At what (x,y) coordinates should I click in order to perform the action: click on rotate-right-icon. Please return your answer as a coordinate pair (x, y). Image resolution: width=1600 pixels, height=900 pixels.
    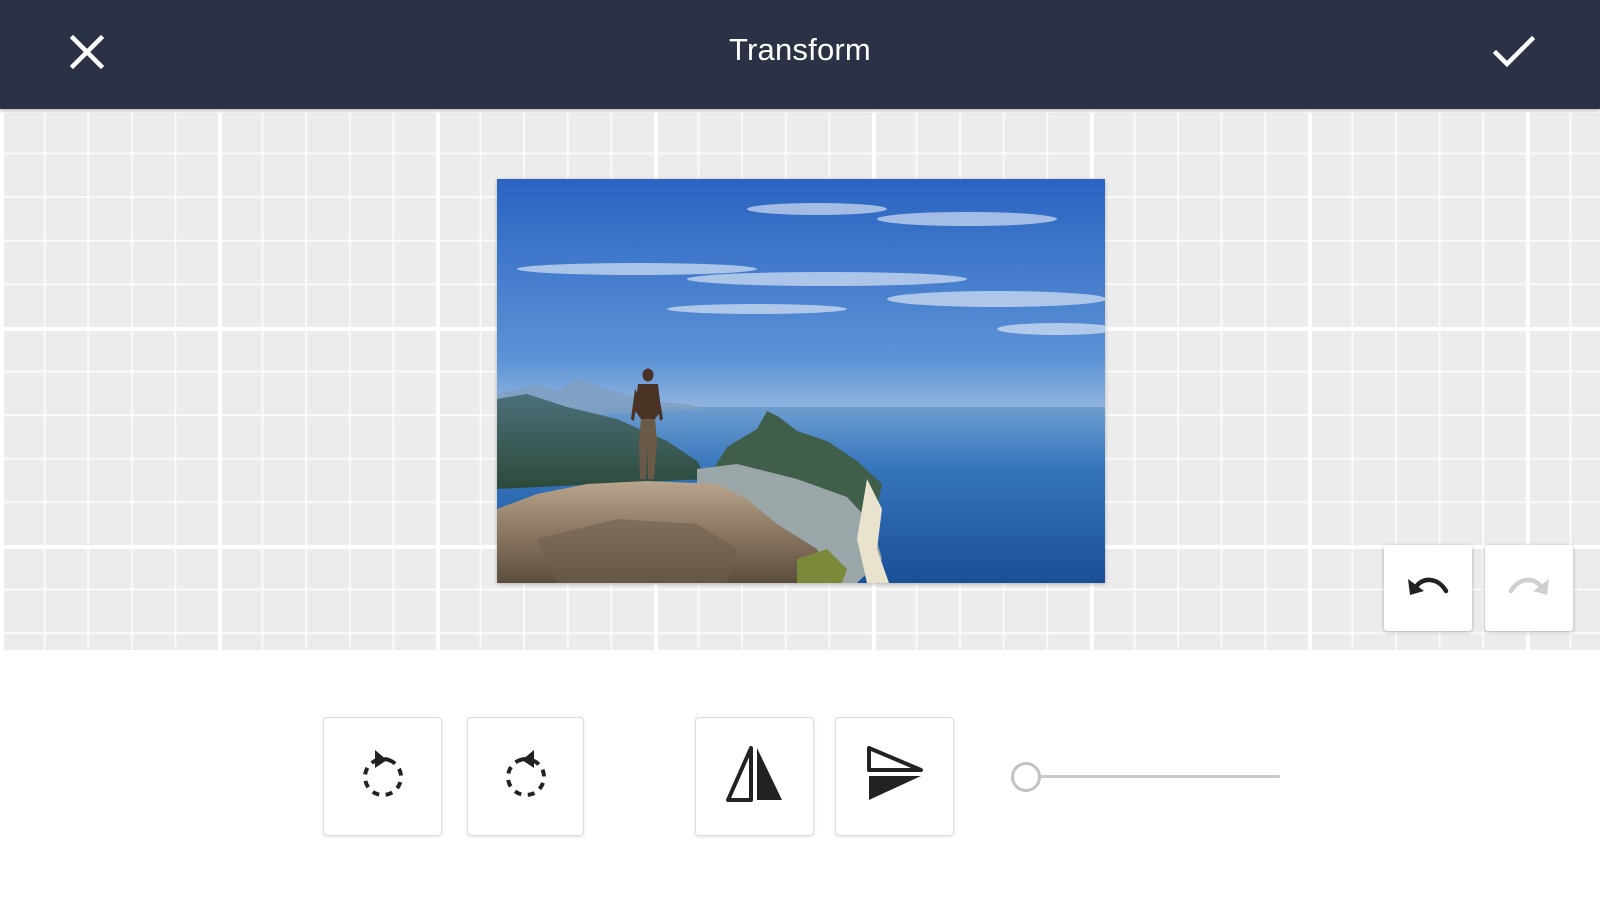
    Looking at the image, I should click on (526, 776).